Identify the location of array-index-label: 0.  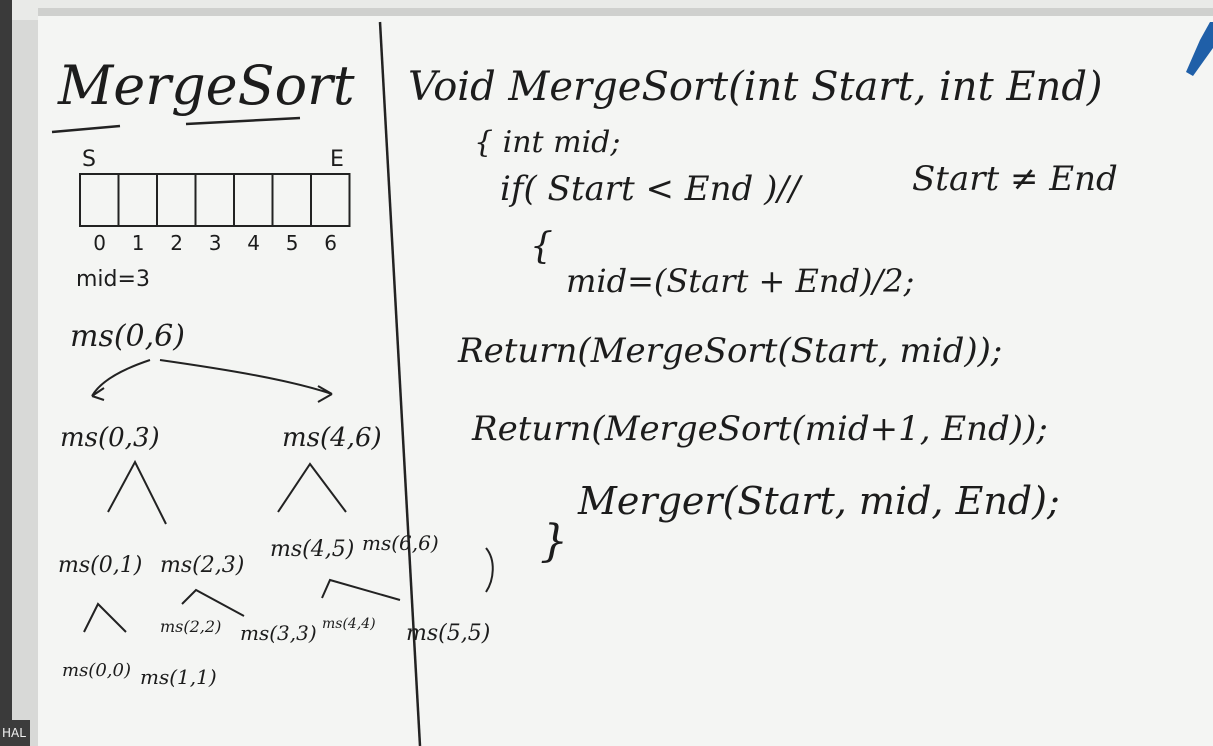
(99, 243).